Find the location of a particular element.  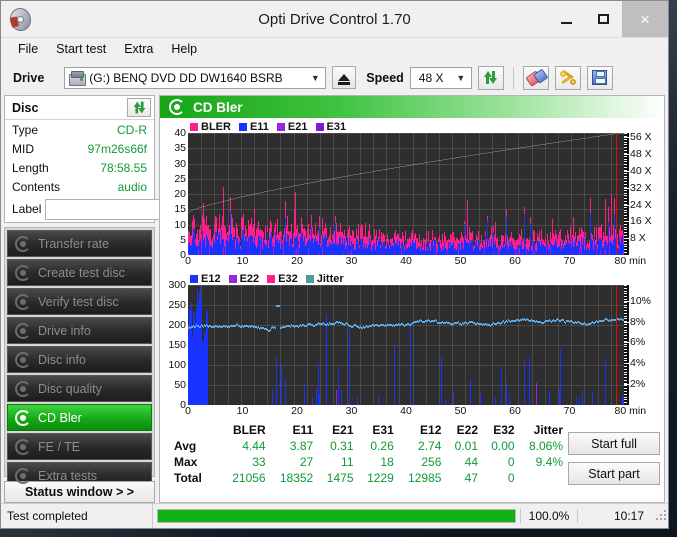

right-tick-label: 24 X is located at coordinates (641, 204).